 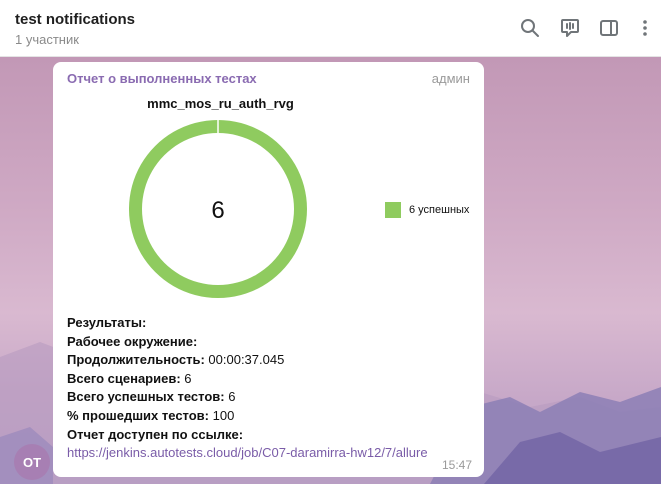 I want to click on percent-value: 100, so click(x=223, y=415).